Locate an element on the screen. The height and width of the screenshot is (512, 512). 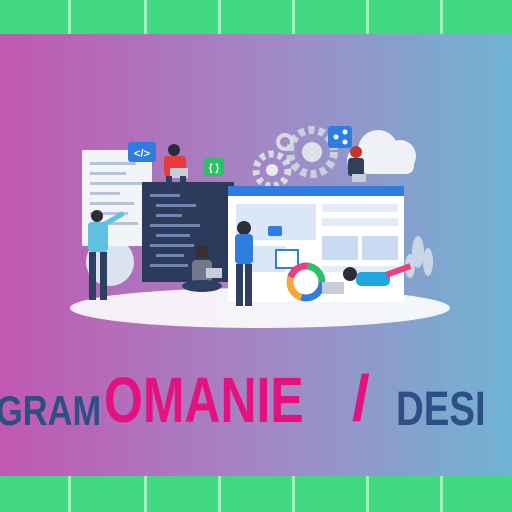
top-green-stripe is located at coordinates (256, 17).